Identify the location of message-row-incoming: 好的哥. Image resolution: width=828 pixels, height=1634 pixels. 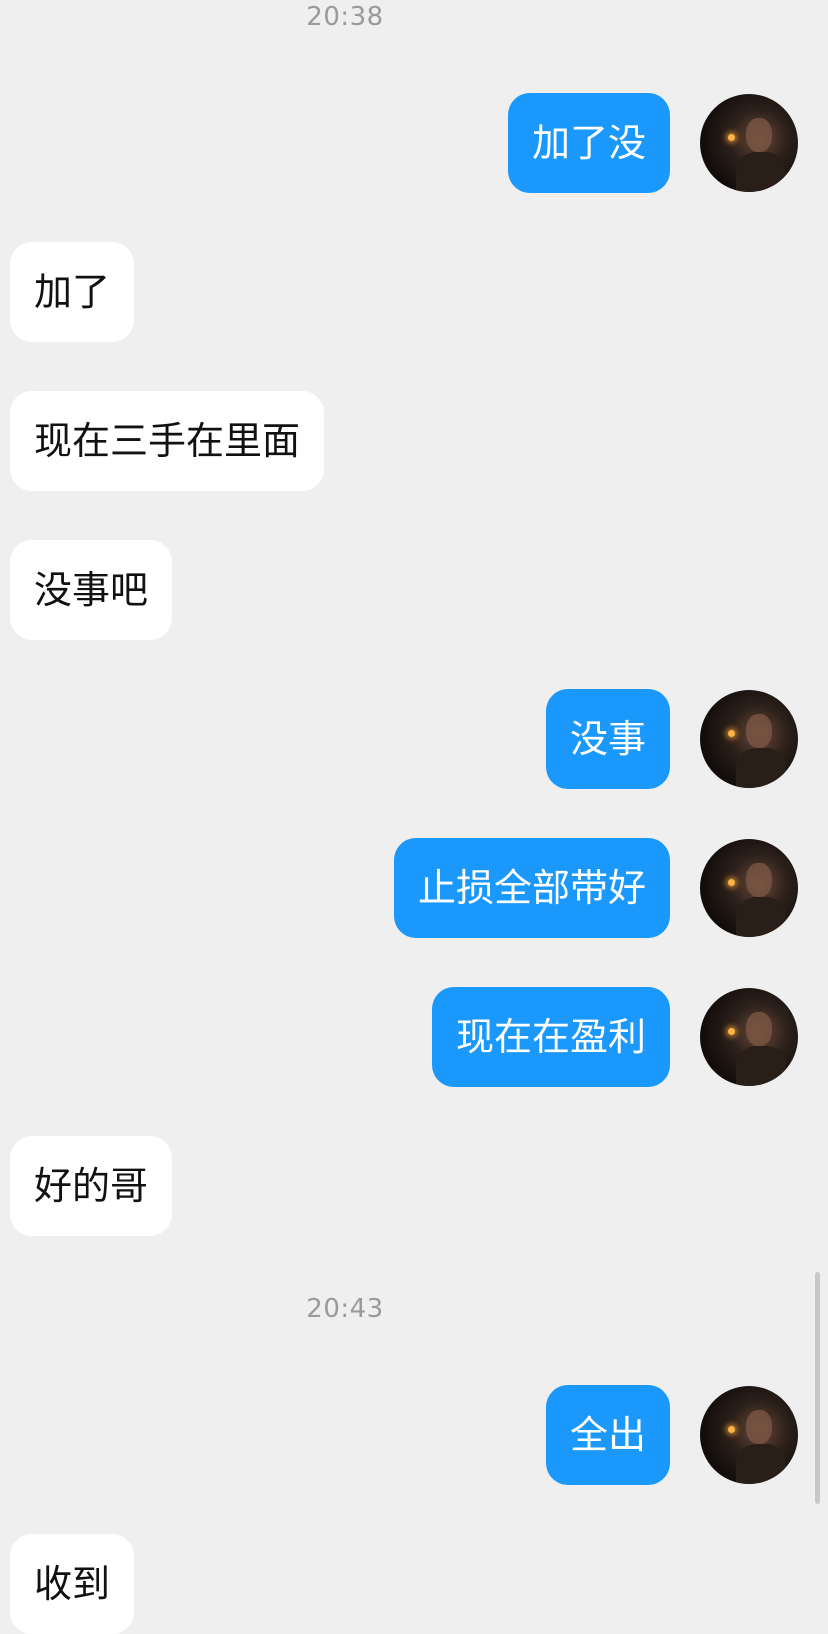
(414, 1186).